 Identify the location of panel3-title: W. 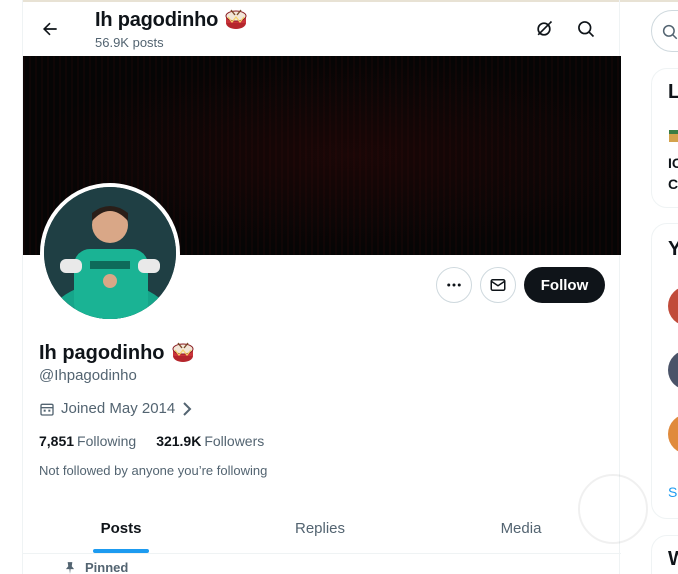
(673, 559).